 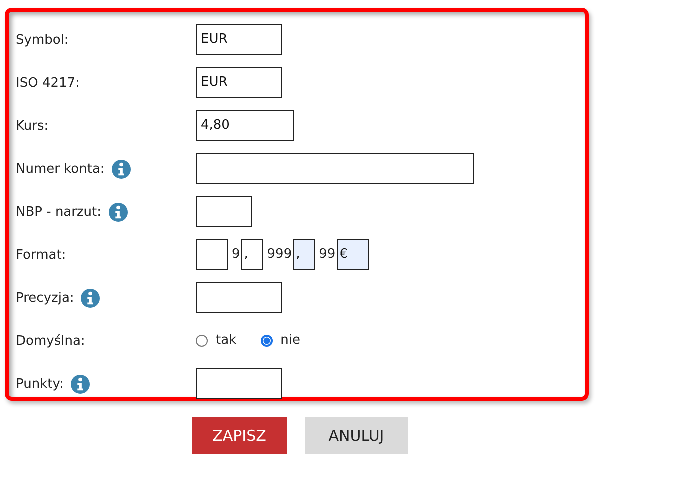 What do you see at coordinates (59, 212) in the screenshot?
I see `field-label: NBP - narzut:` at bounding box center [59, 212].